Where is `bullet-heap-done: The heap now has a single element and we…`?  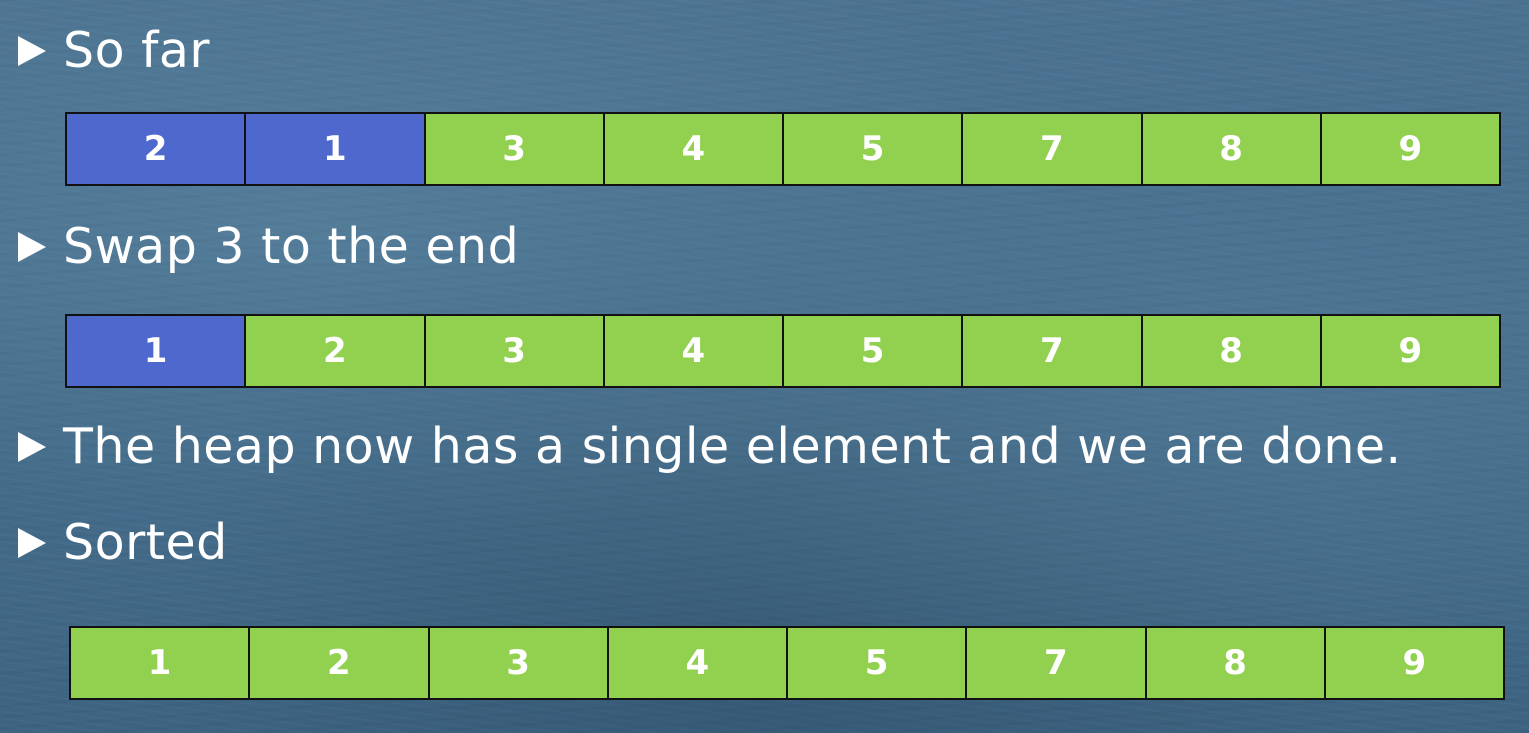
bullet-heap-done: The heap now has a single element and we… is located at coordinates (710, 446).